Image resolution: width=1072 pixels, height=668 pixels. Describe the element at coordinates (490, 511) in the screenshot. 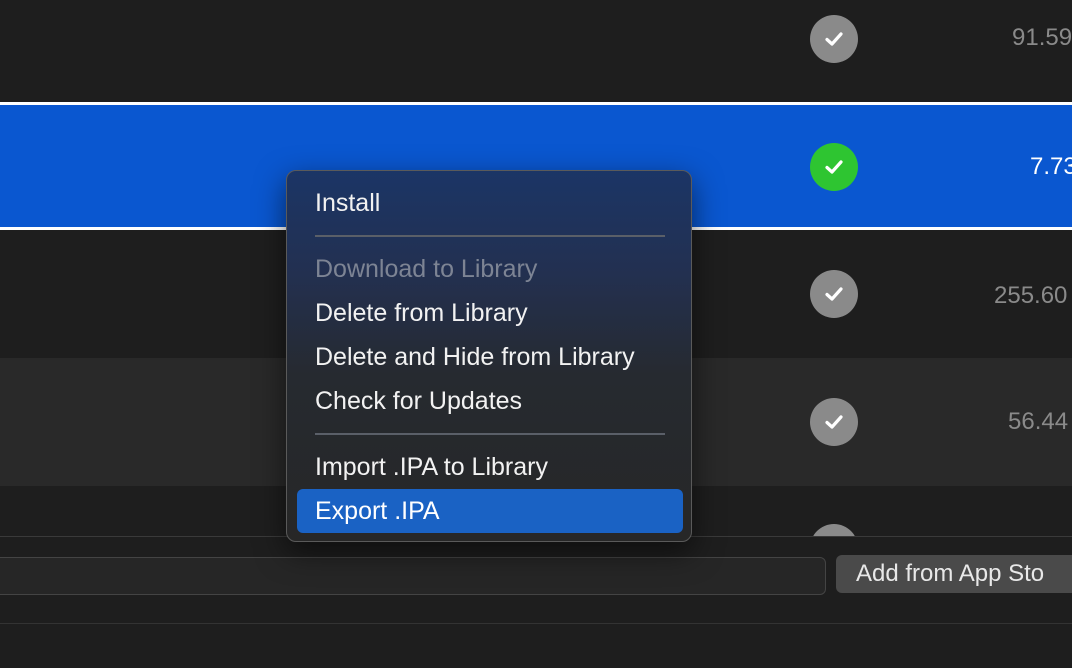

I see `menu-item-export-ipa: Export .IPA` at that location.